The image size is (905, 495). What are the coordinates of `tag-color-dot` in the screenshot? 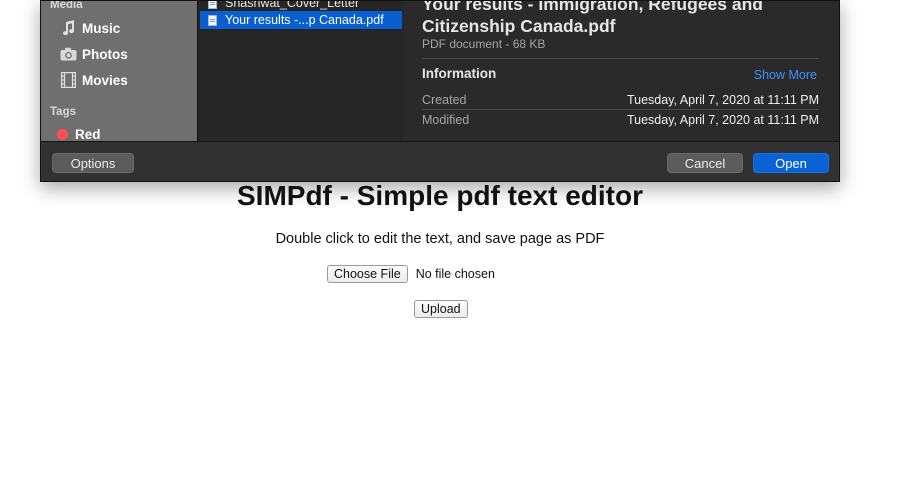 It's located at (62, 134).